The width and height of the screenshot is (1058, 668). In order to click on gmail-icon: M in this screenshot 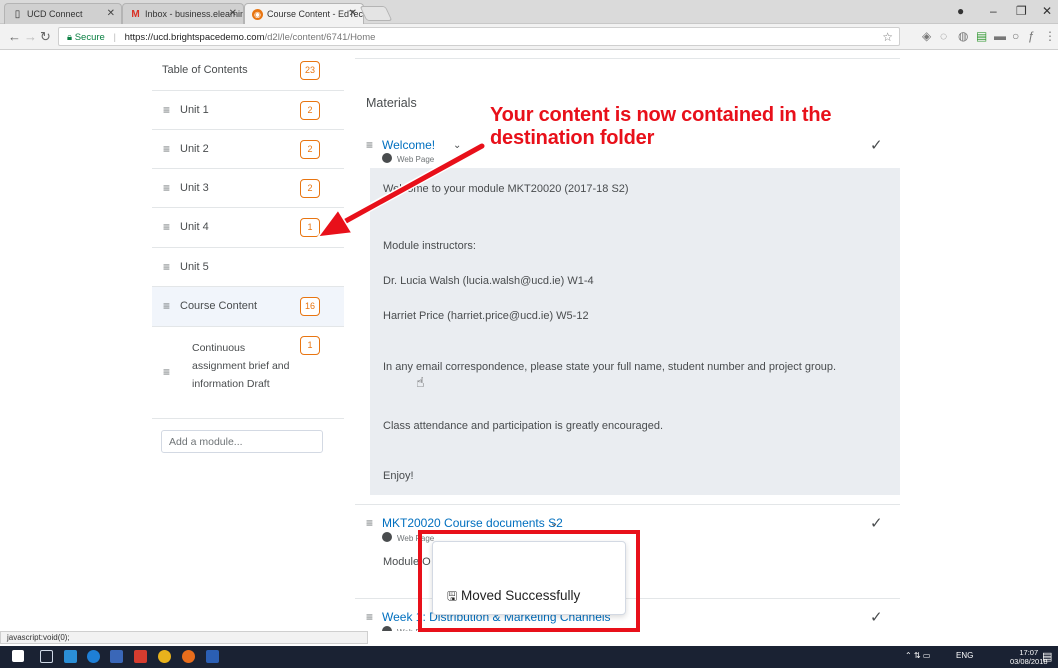, I will do `click(135, 14)`.